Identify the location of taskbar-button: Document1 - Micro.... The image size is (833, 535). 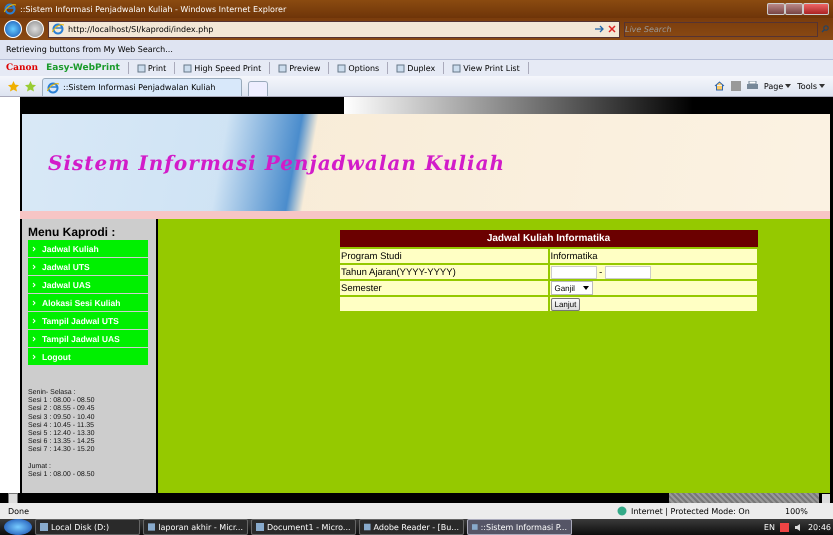
(303, 527).